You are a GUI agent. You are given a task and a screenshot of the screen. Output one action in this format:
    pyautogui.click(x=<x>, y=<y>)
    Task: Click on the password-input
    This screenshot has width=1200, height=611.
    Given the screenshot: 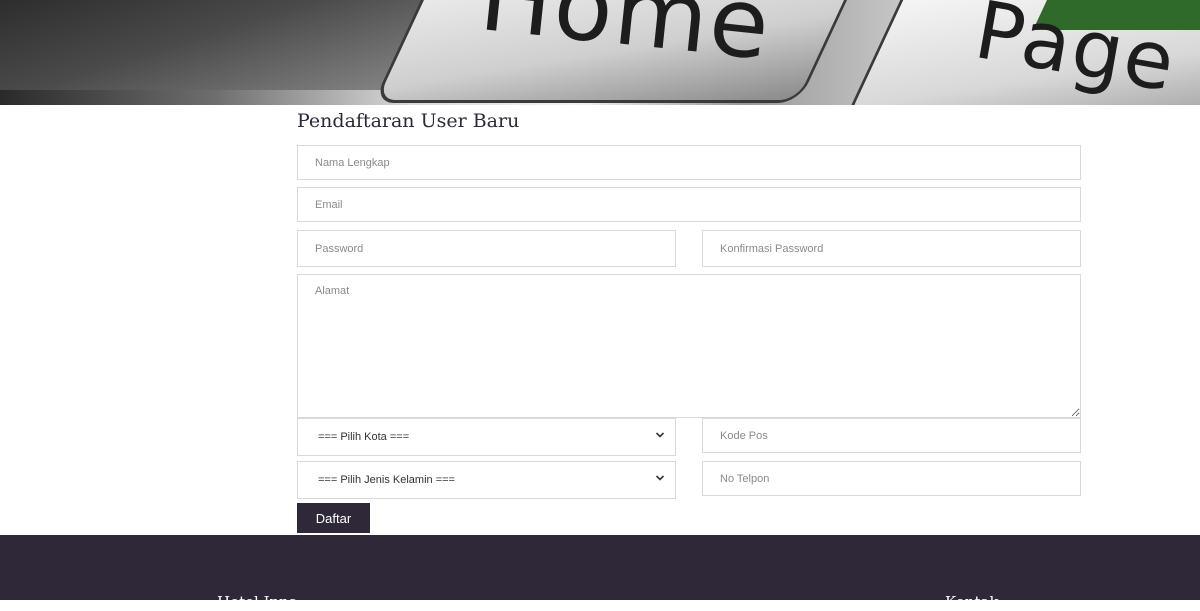 What is the action you would take?
    pyautogui.click(x=486, y=248)
    